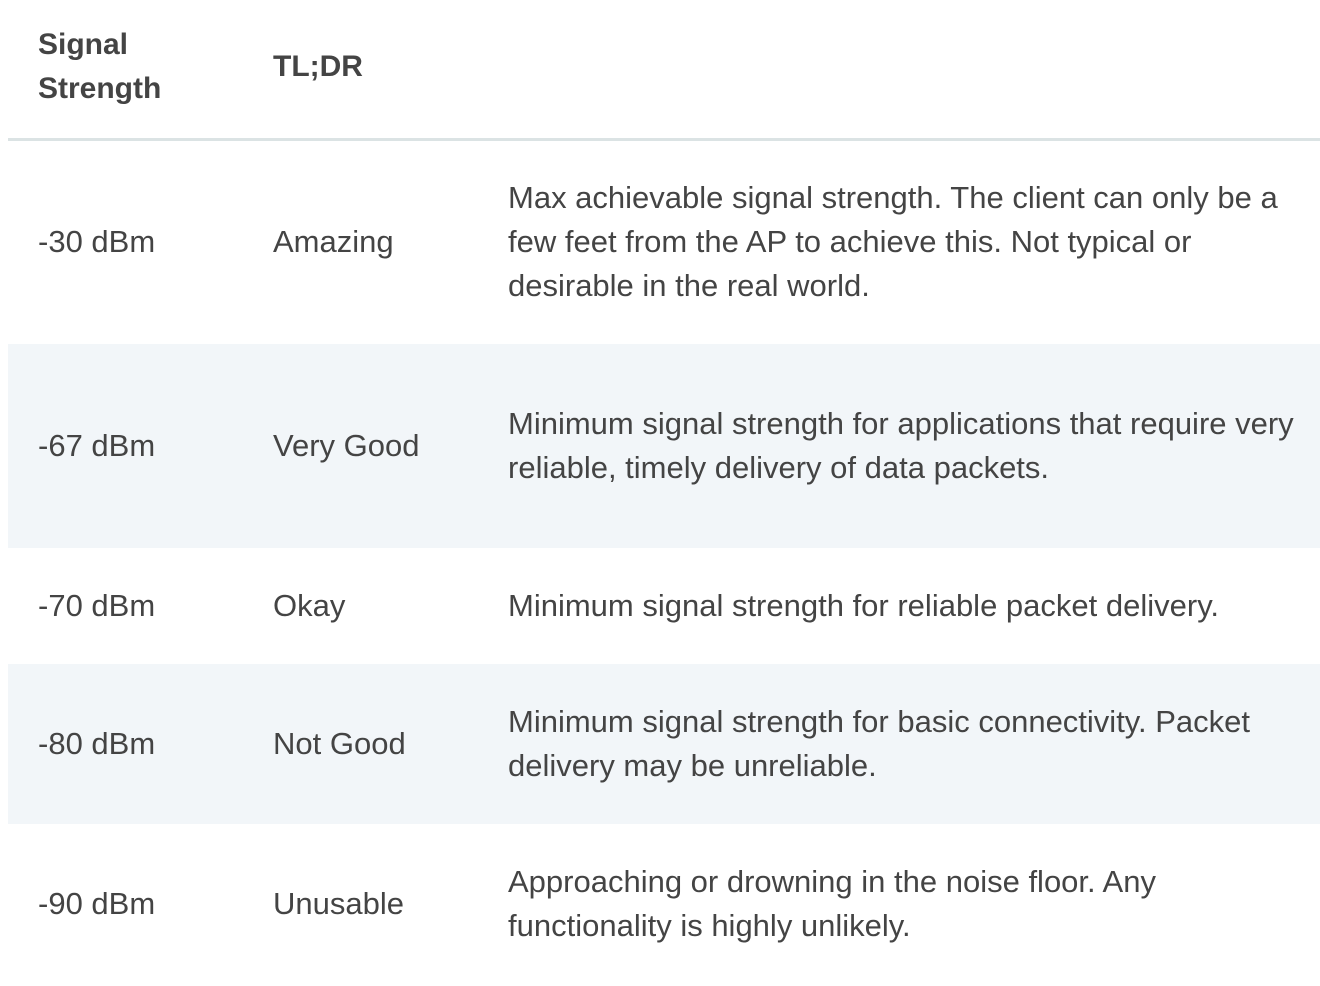 This screenshot has width=1320, height=986. I want to click on signal-strength-cell: -30 dBm, so click(97, 242).